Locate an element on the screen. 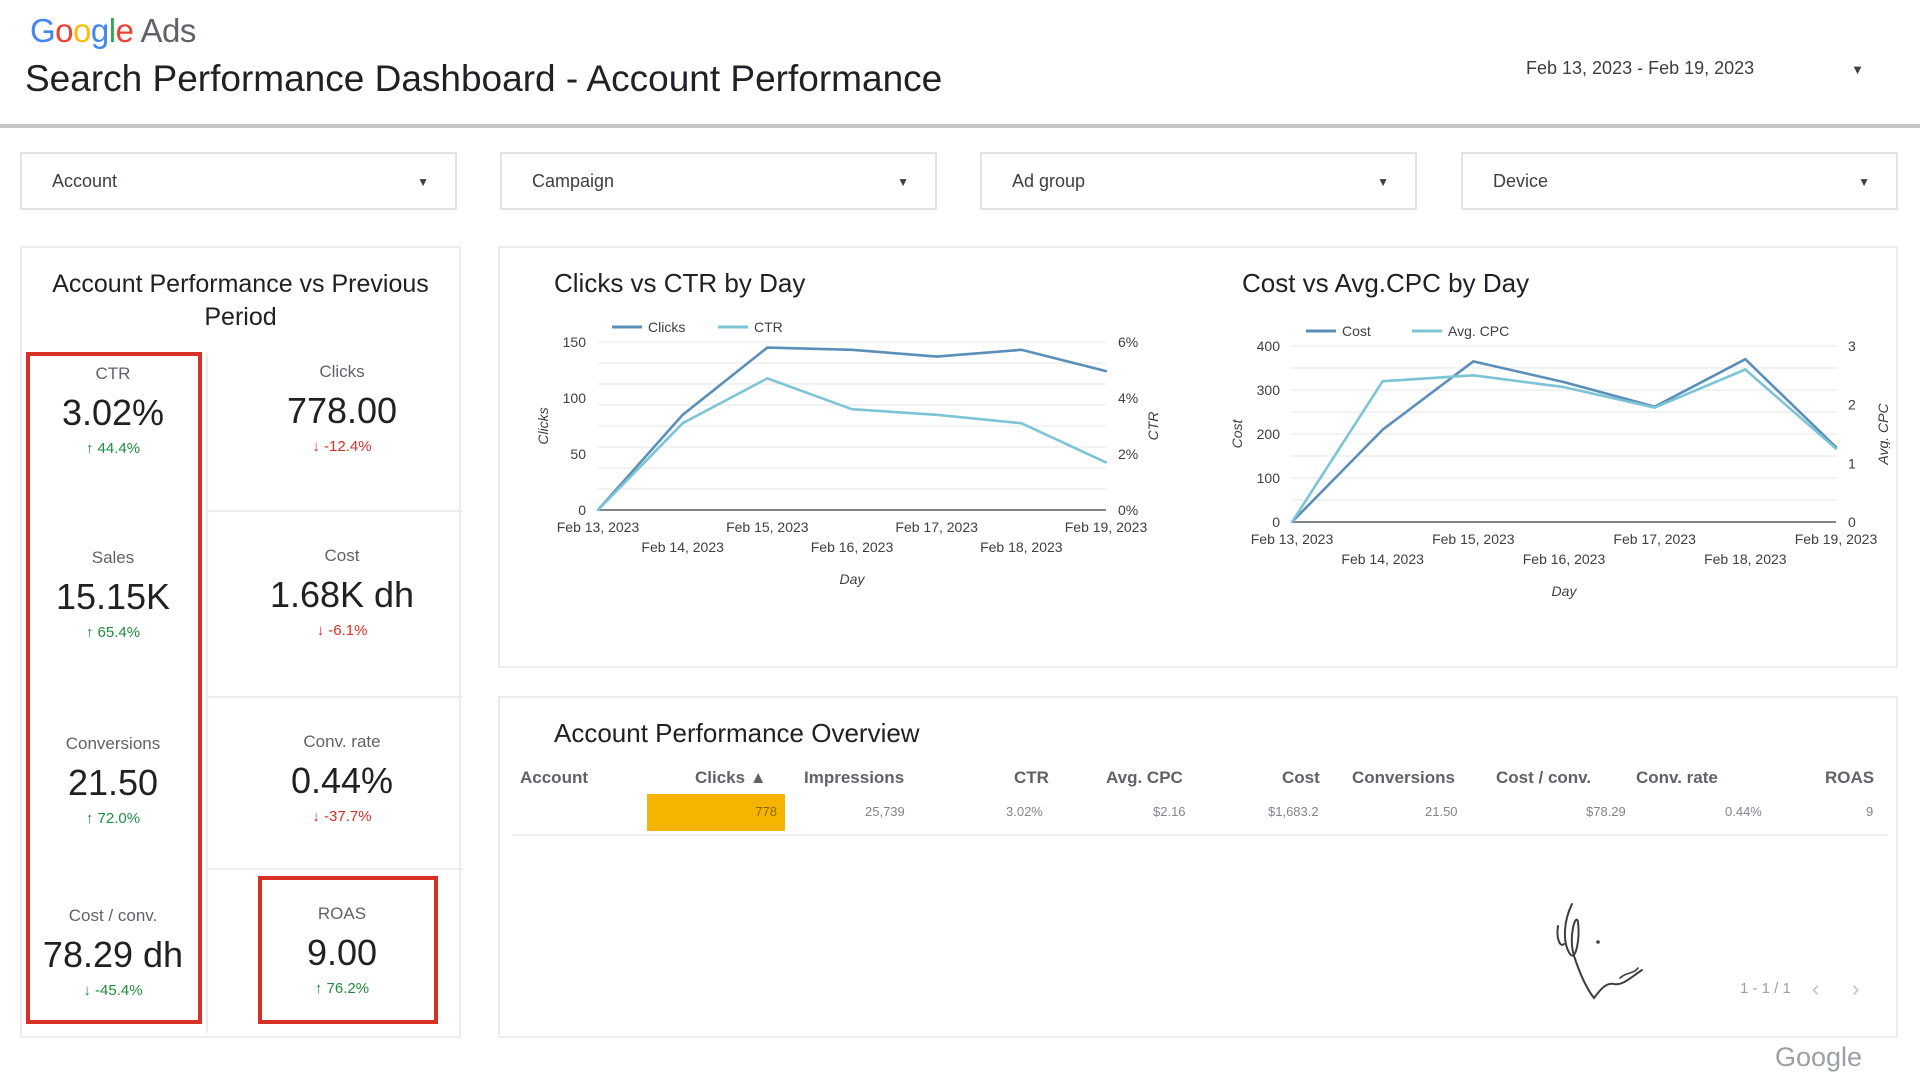 The height and width of the screenshot is (1080, 1920). highlight-box-roas is located at coordinates (348, 950).